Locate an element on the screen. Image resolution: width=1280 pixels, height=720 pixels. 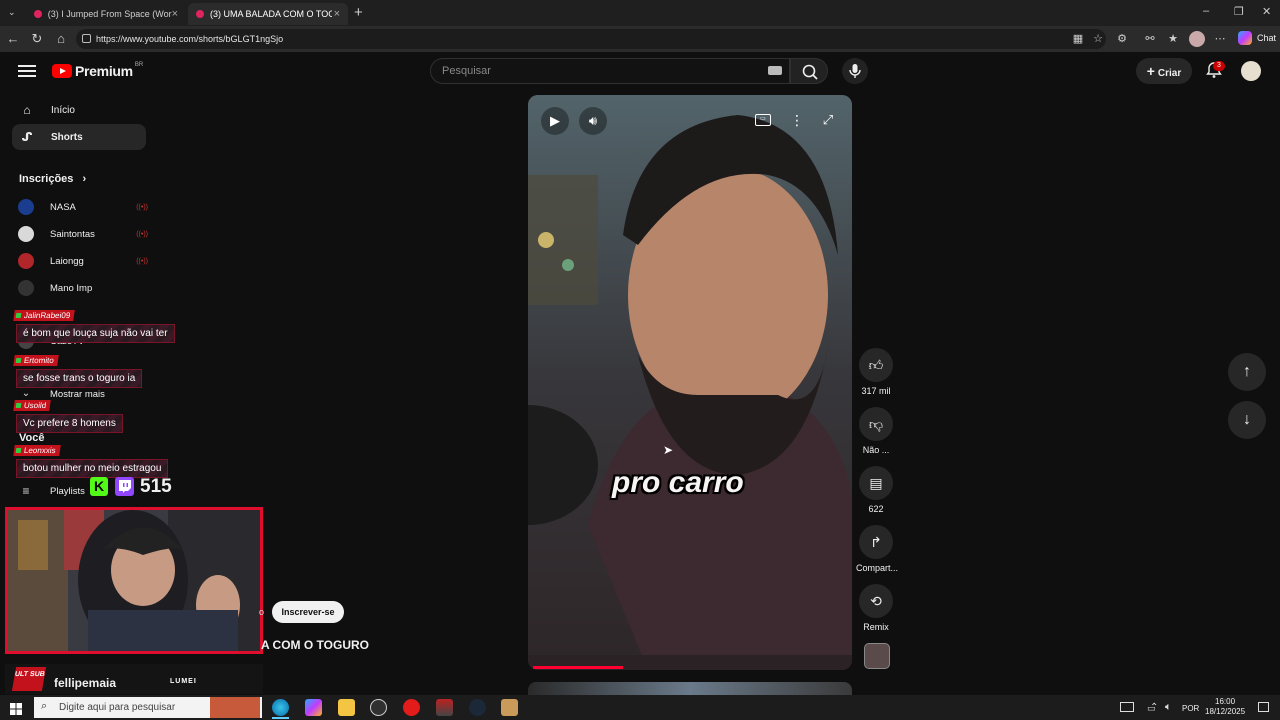
favorites-icon: ★ is located at coordinates (1173, 39).